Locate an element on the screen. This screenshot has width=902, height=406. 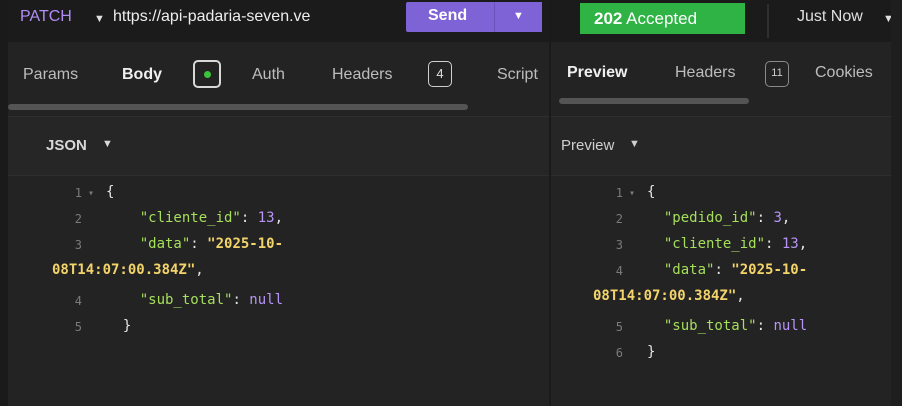
response-headers-count-badge: 11 is located at coordinates (777, 74).